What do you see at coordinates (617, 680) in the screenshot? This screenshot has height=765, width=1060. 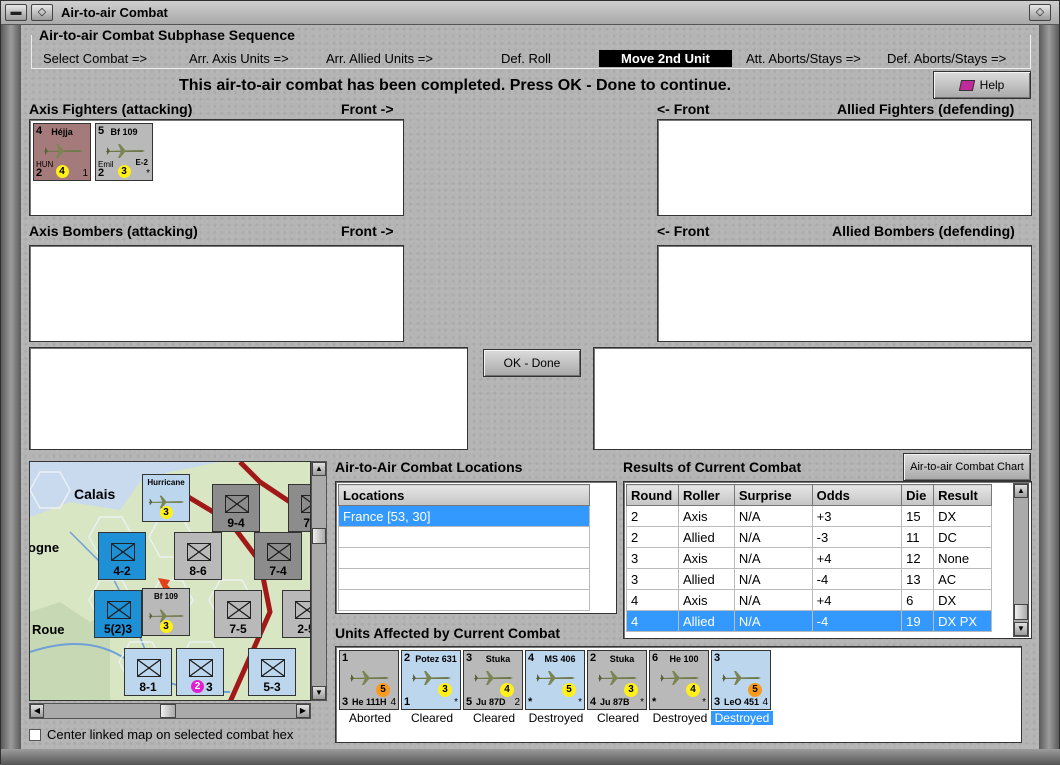 I see `affected-unit-counter: 2 Stuka Ju 87B 4 3 *` at bounding box center [617, 680].